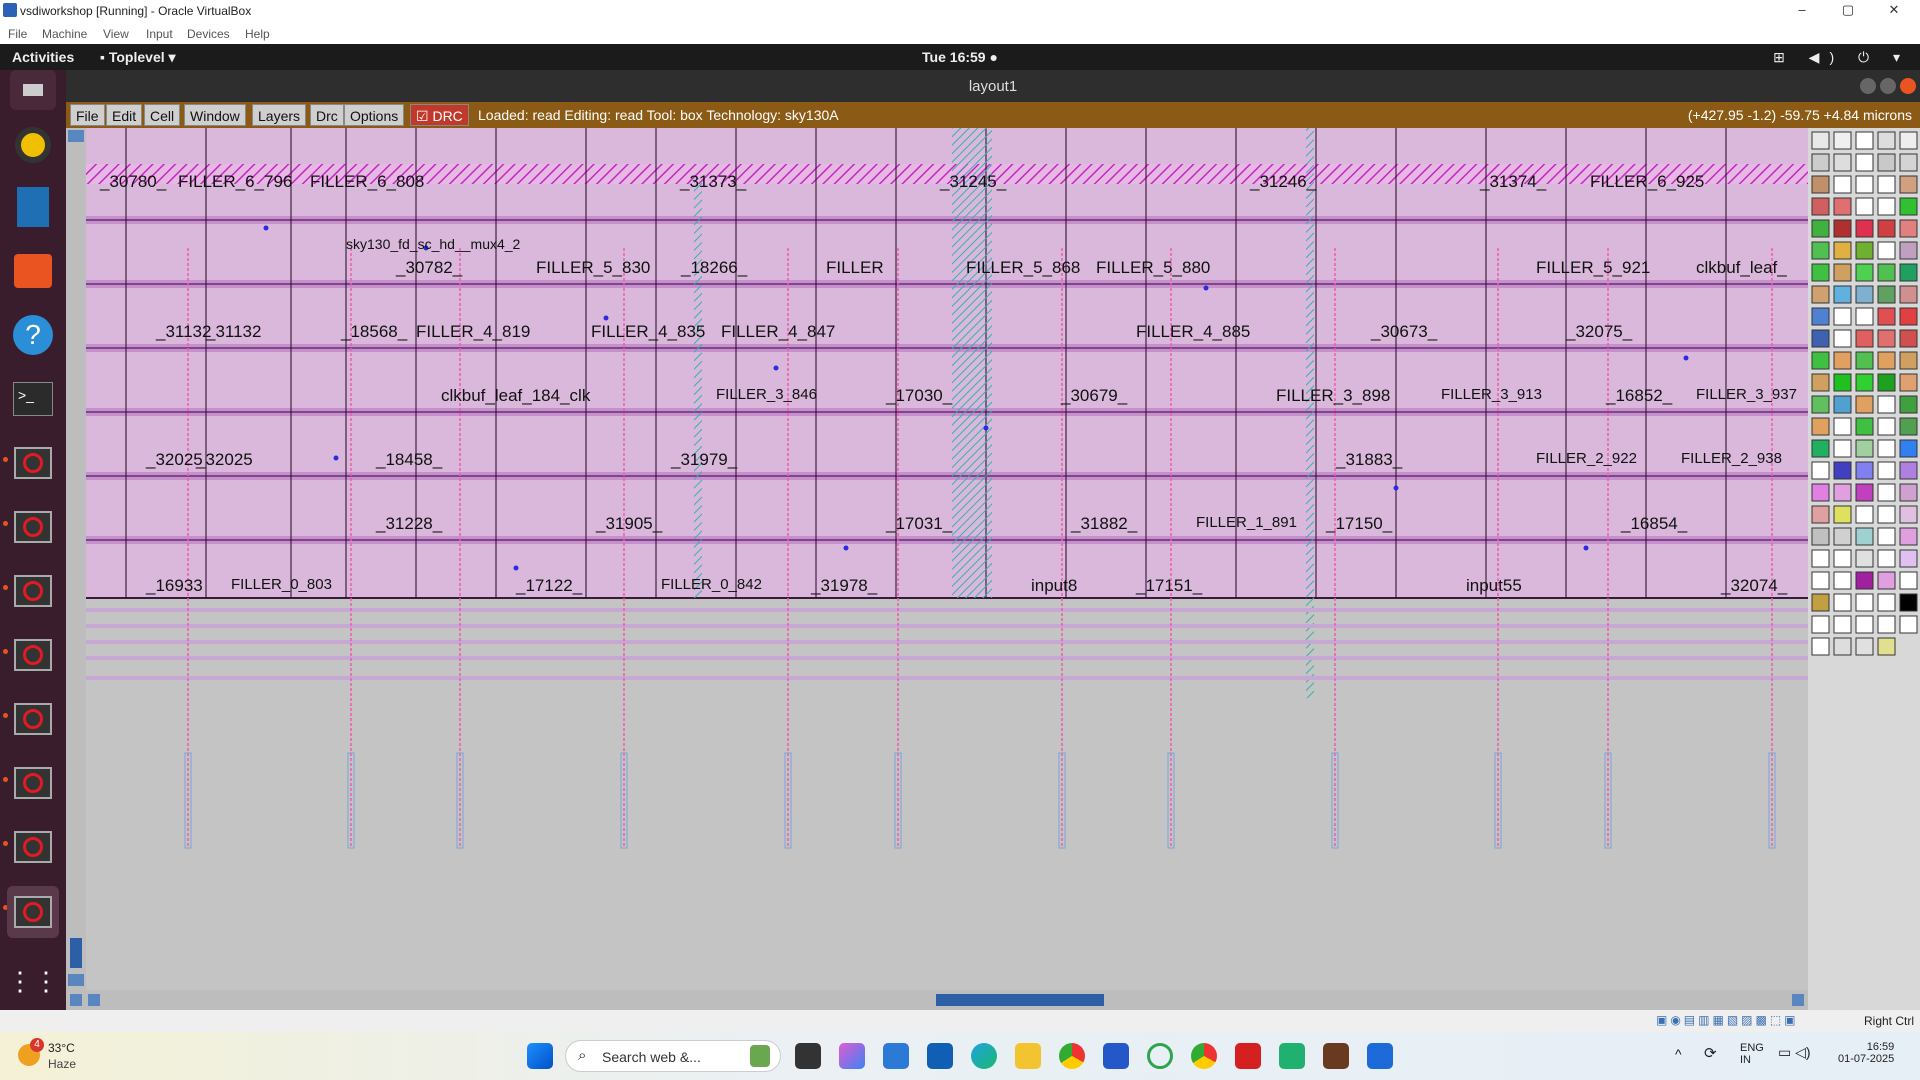 This screenshot has height=1080, width=1920. What do you see at coordinates (896, 1056) in the screenshot?
I see `desktop-icon` at bounding box center [896, 1056].